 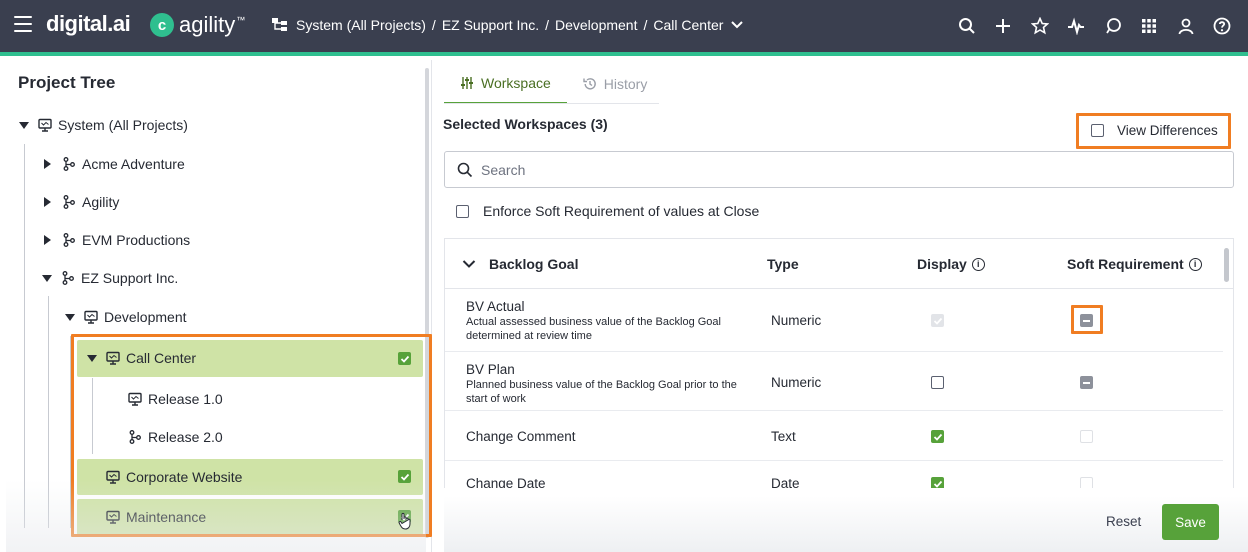 I want to click on breadcrumb-item: Call Center, so click(x=688, y=25).